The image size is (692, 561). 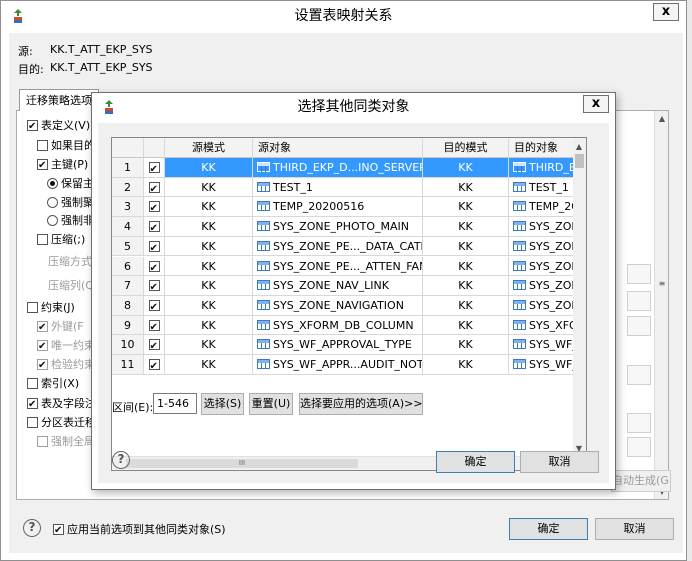 What do you see at coordinates (641, 481) in the screenshot?
I see `auto-generate-button: 自动生成(G)` at bounding box center [641, 481].